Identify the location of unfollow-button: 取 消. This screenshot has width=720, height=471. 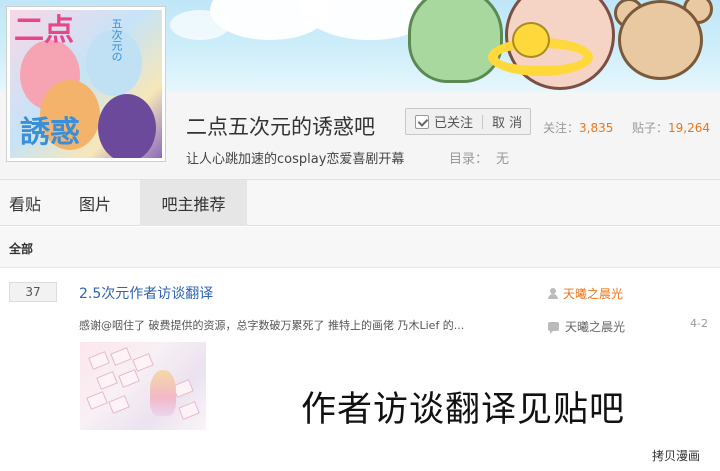
(507, 121).